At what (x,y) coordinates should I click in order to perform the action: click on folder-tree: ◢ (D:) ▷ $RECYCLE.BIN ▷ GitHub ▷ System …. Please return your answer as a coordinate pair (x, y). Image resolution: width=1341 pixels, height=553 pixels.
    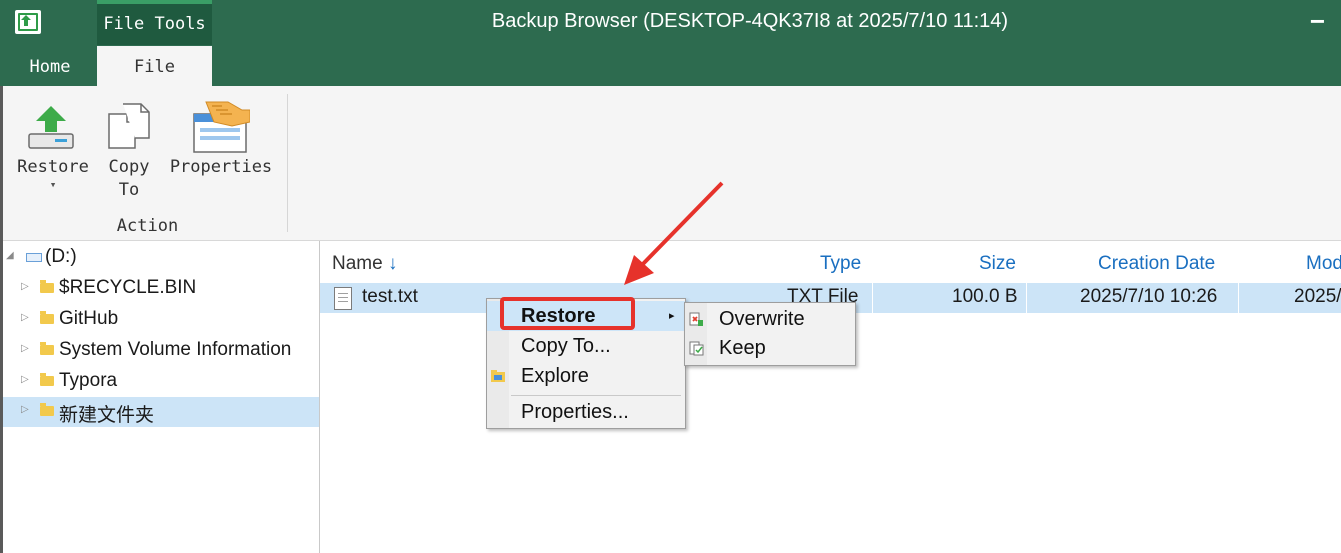
    Looking at the image, I should click on (161, 397).